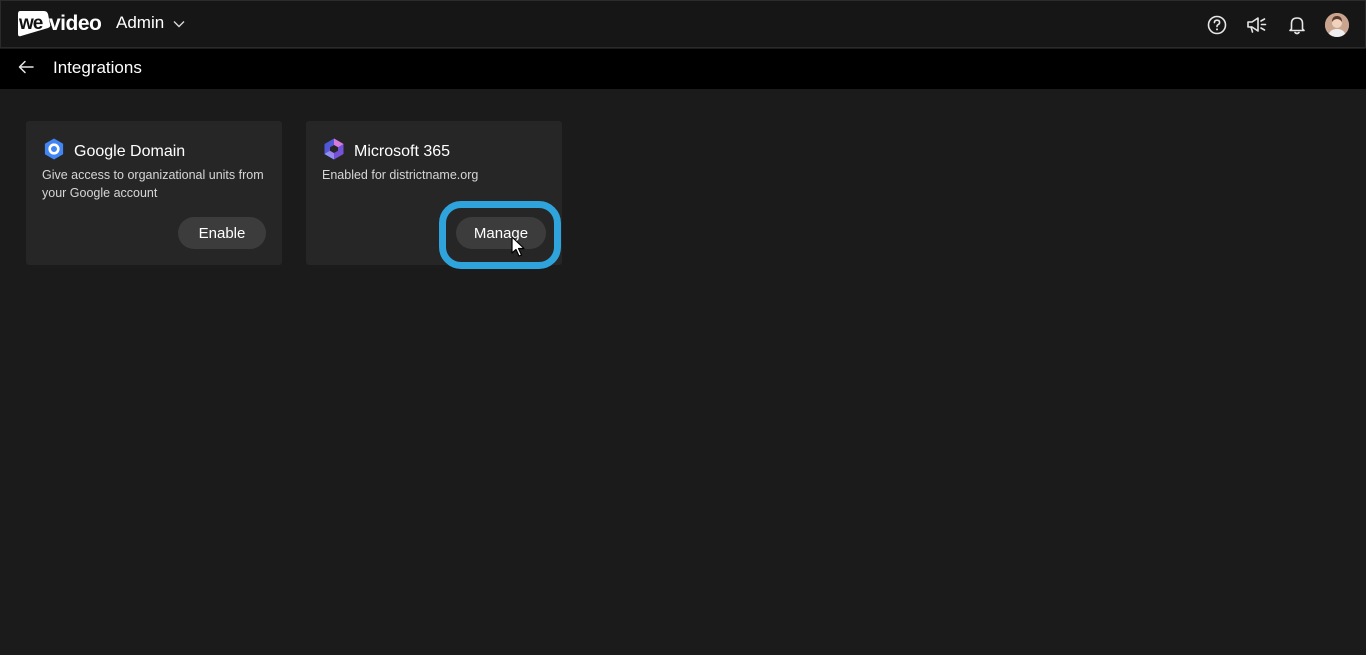 Image resolution: width=1366 pixels, height=655 pixels. I want to click on avatar-button, so click(1337, 25).